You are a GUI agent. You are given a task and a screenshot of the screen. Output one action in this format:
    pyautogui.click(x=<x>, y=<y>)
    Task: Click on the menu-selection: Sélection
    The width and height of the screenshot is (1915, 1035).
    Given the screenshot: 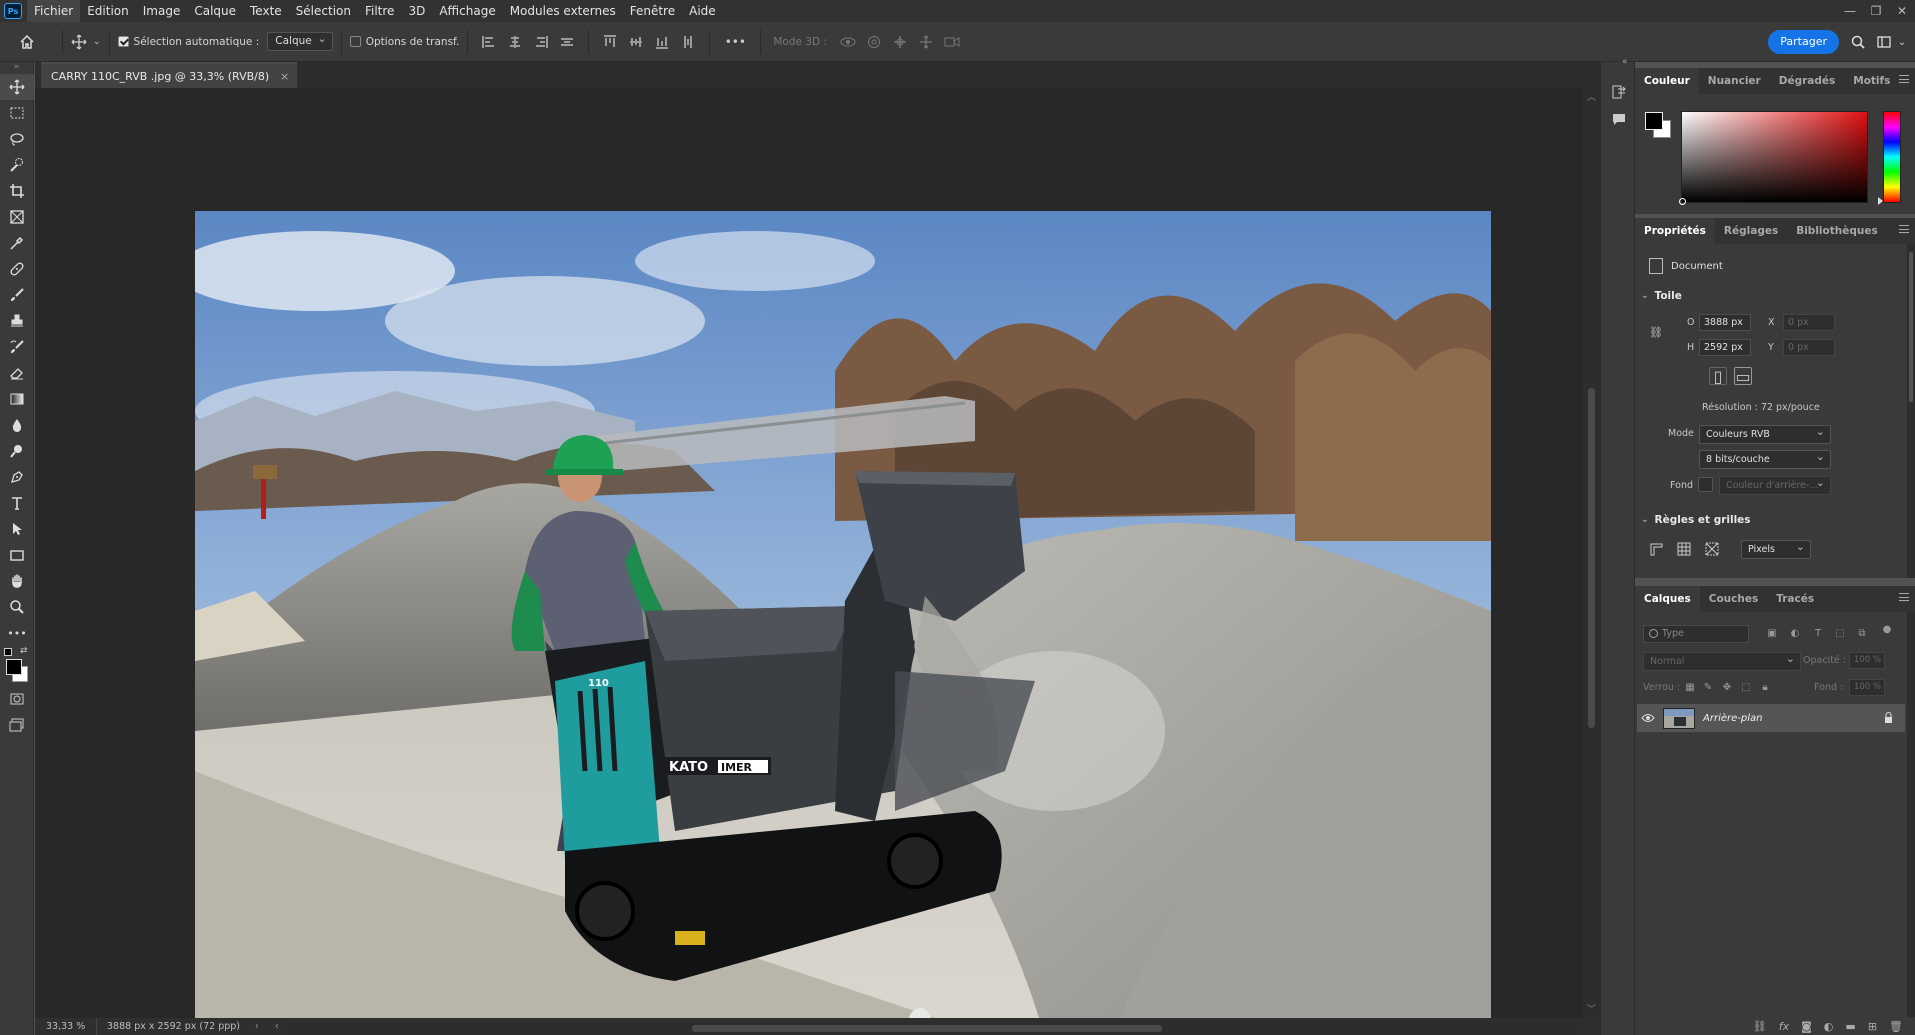 What is the action you would take?
    pyautogui.click(x=323, y=11)
    